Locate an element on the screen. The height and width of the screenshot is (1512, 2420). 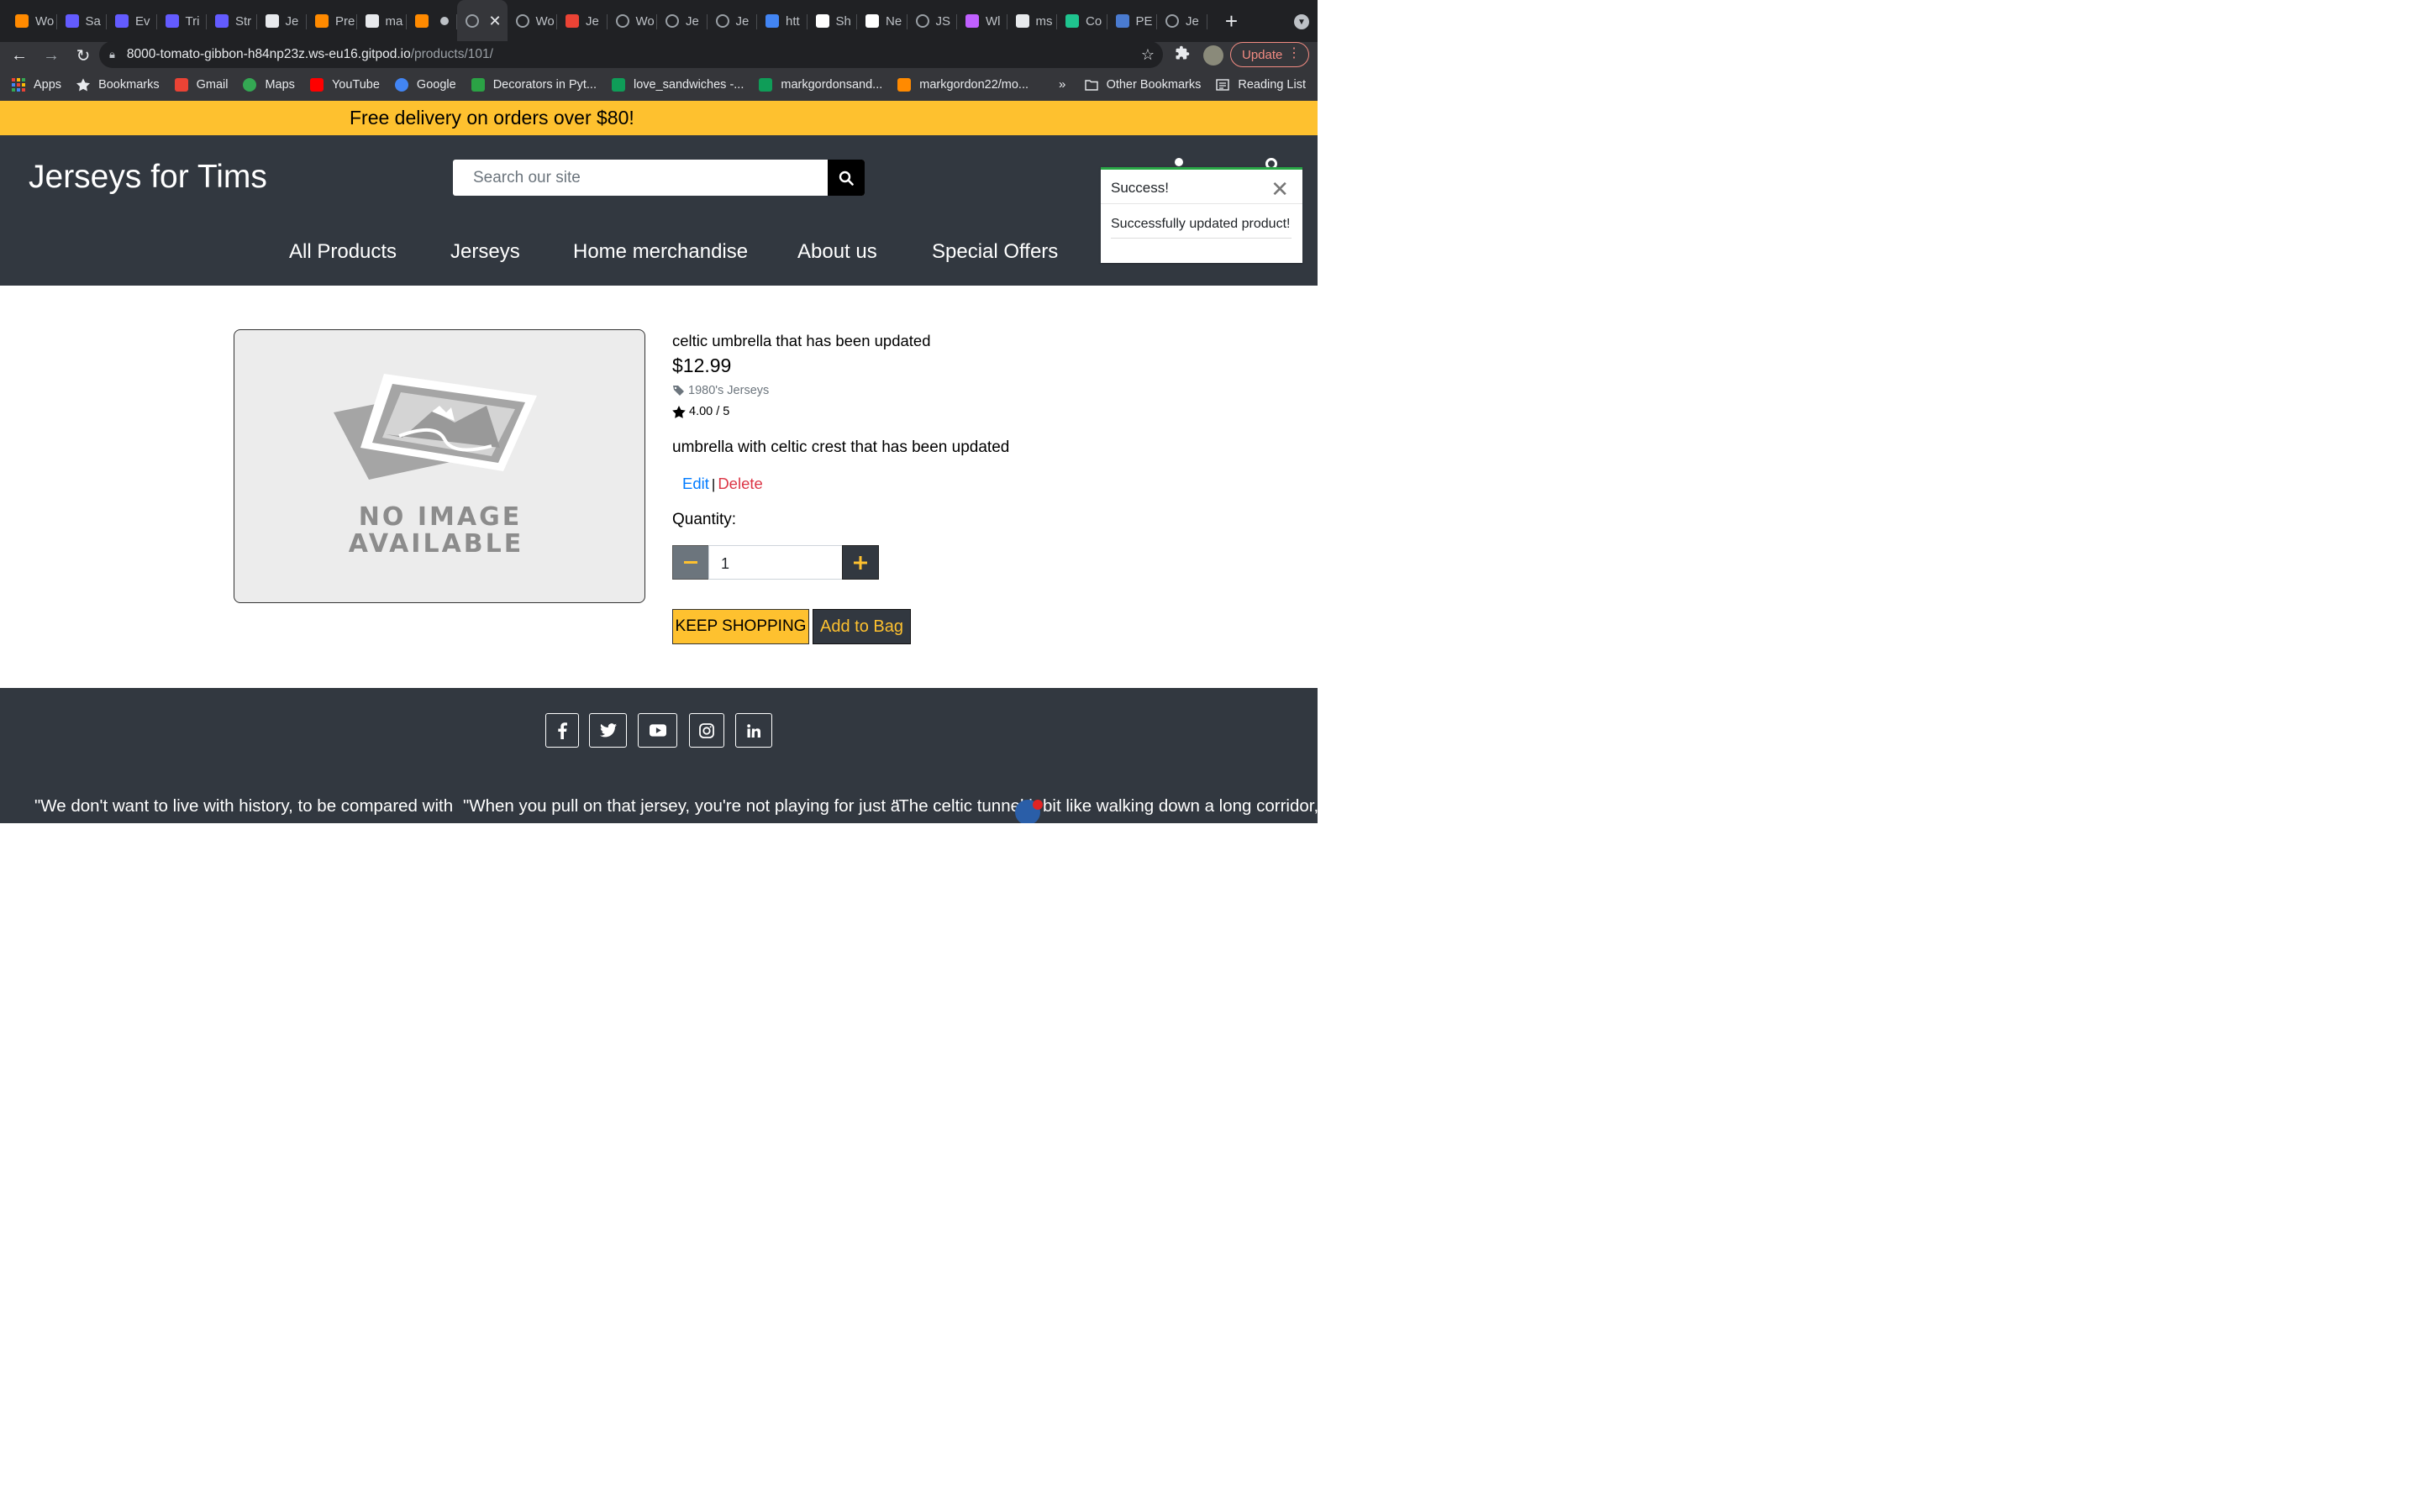
reading-list: Reading List is located at coordinates (1261, 85).